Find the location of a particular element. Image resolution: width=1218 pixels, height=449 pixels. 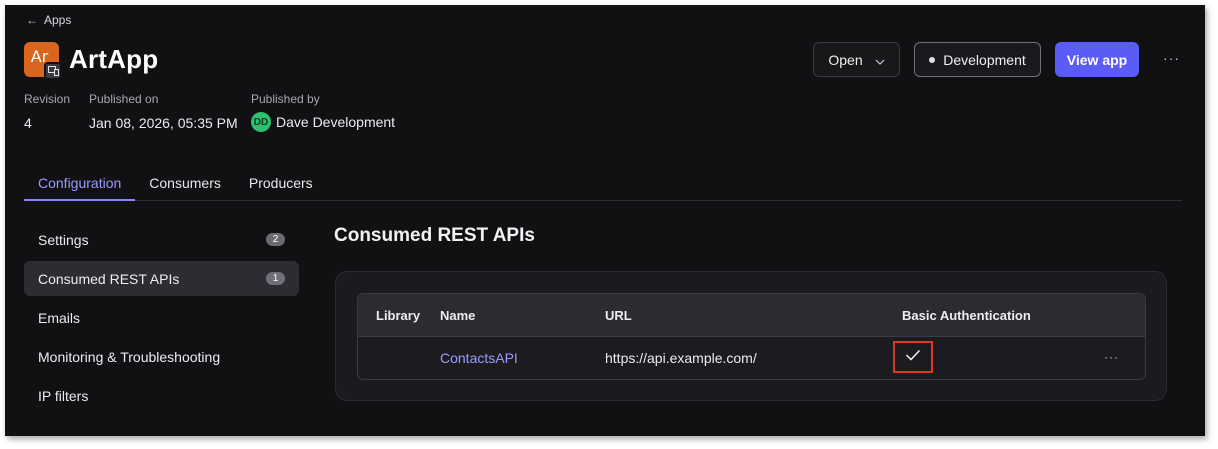

tab-producers: Producers is located at coordinates (281, 183).